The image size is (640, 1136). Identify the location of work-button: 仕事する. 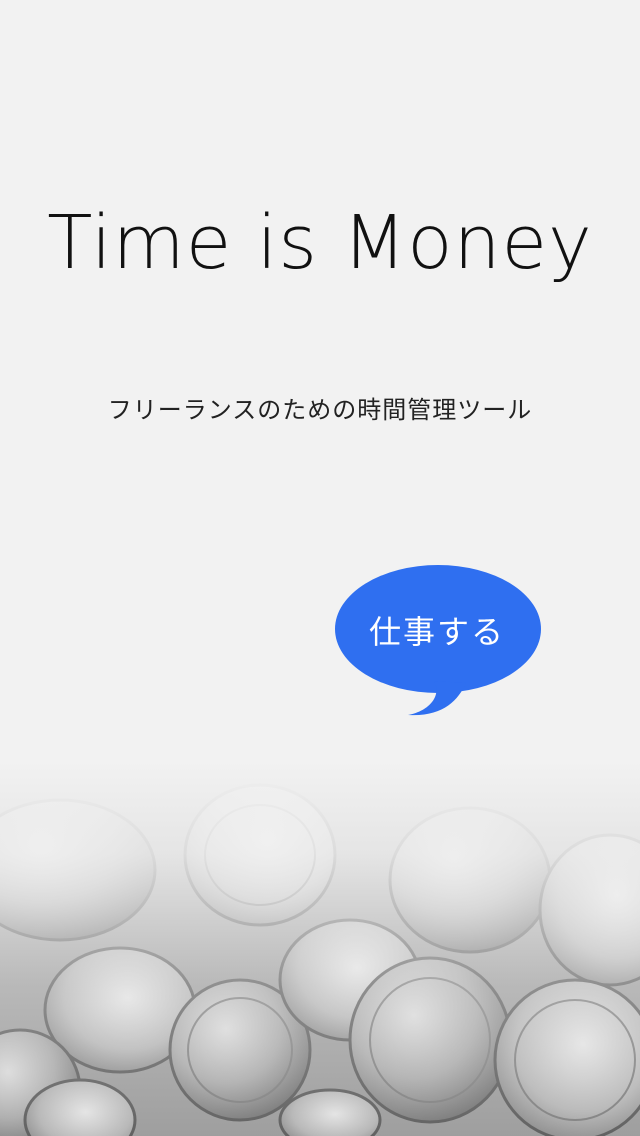
(439, 641).